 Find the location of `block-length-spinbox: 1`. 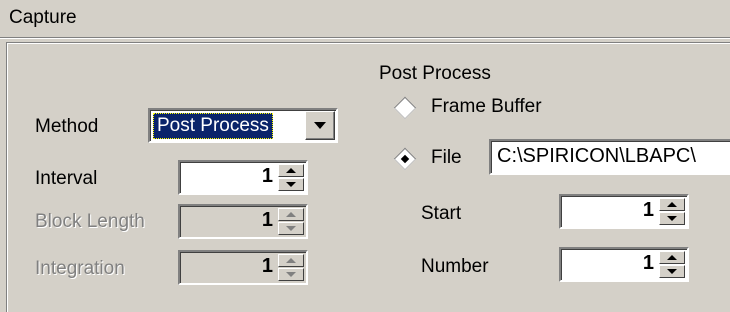

block-length-spinbox: 1 is located at coordinates (243, 221).